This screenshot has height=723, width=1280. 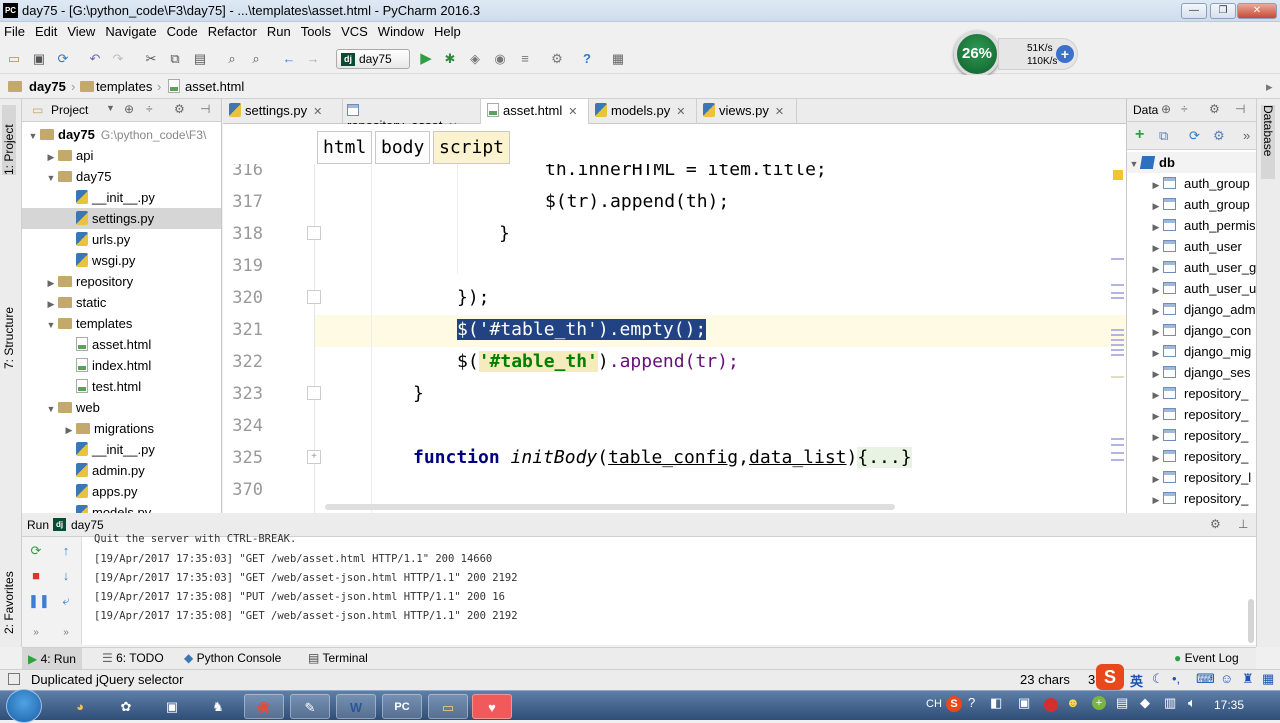 What do you see at coordinates (121, 197) in the screenshot?
I see `tree-item: __init__.py` at bounding box center [121, 197].